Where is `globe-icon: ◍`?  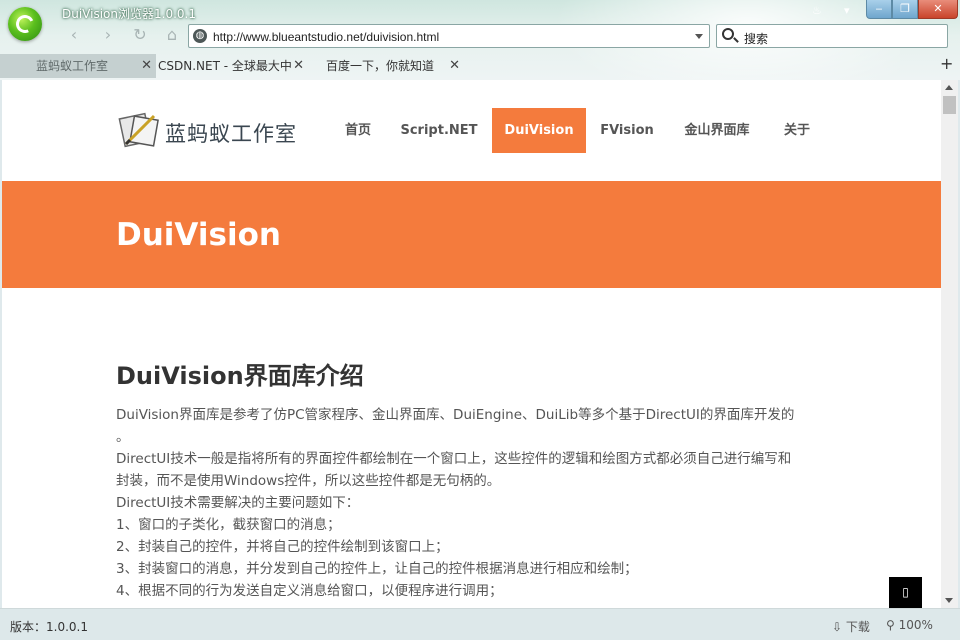 globe-icon: ◍ is located at coordinates (200, 36).